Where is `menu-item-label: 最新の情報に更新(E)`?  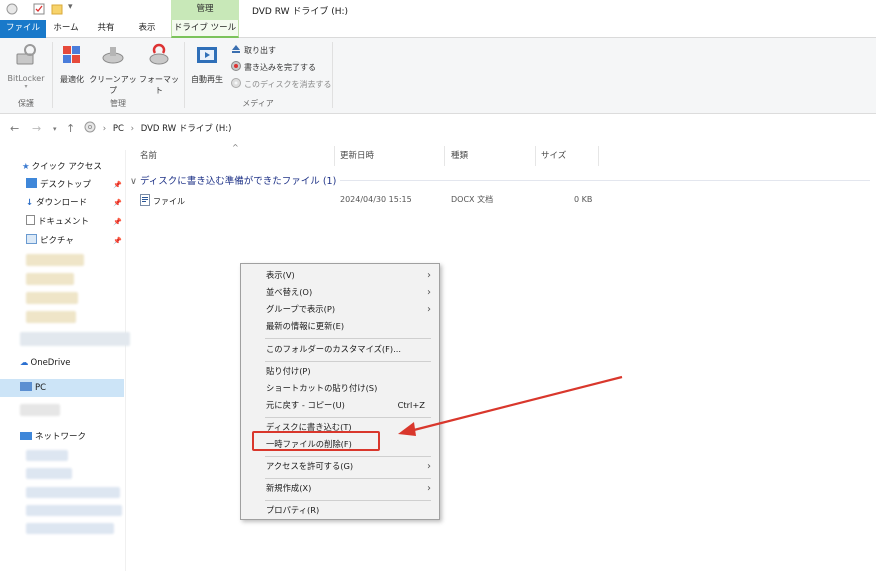 menu-item-label: 最新の情報に更新(E) is located at coordinates (305, 326).